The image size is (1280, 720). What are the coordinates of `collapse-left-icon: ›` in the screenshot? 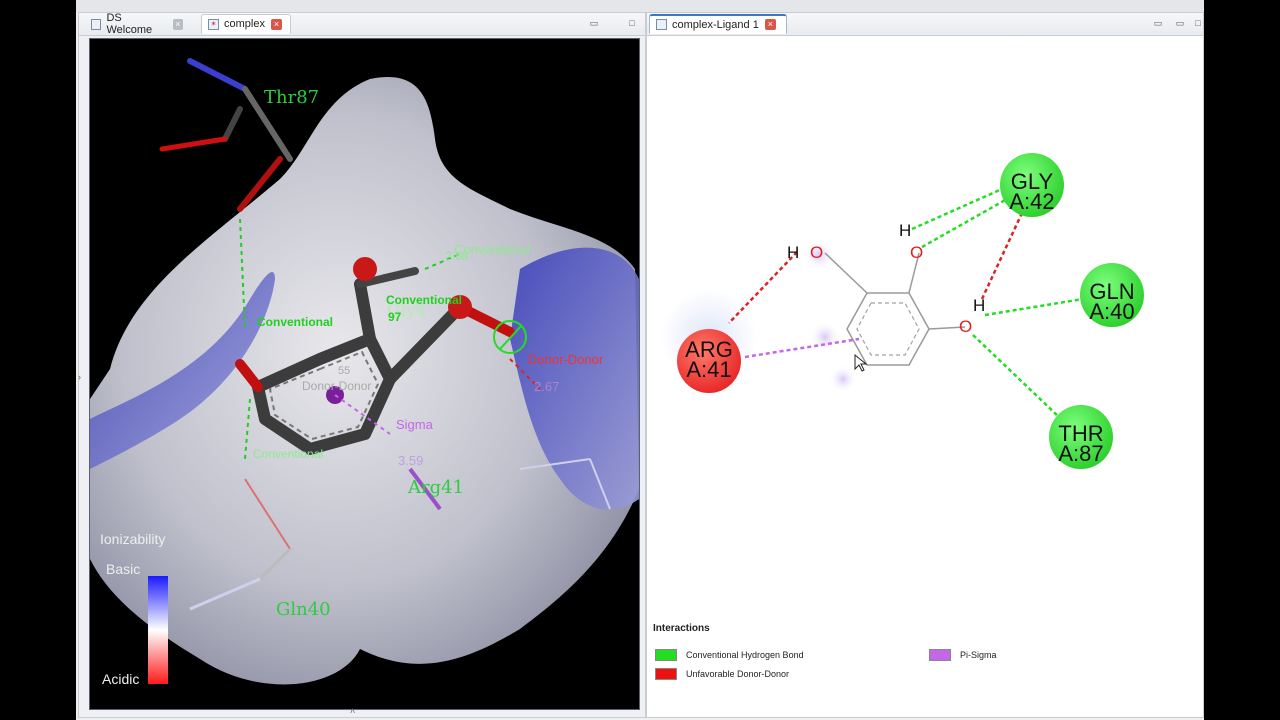 It's located at (79, 377).